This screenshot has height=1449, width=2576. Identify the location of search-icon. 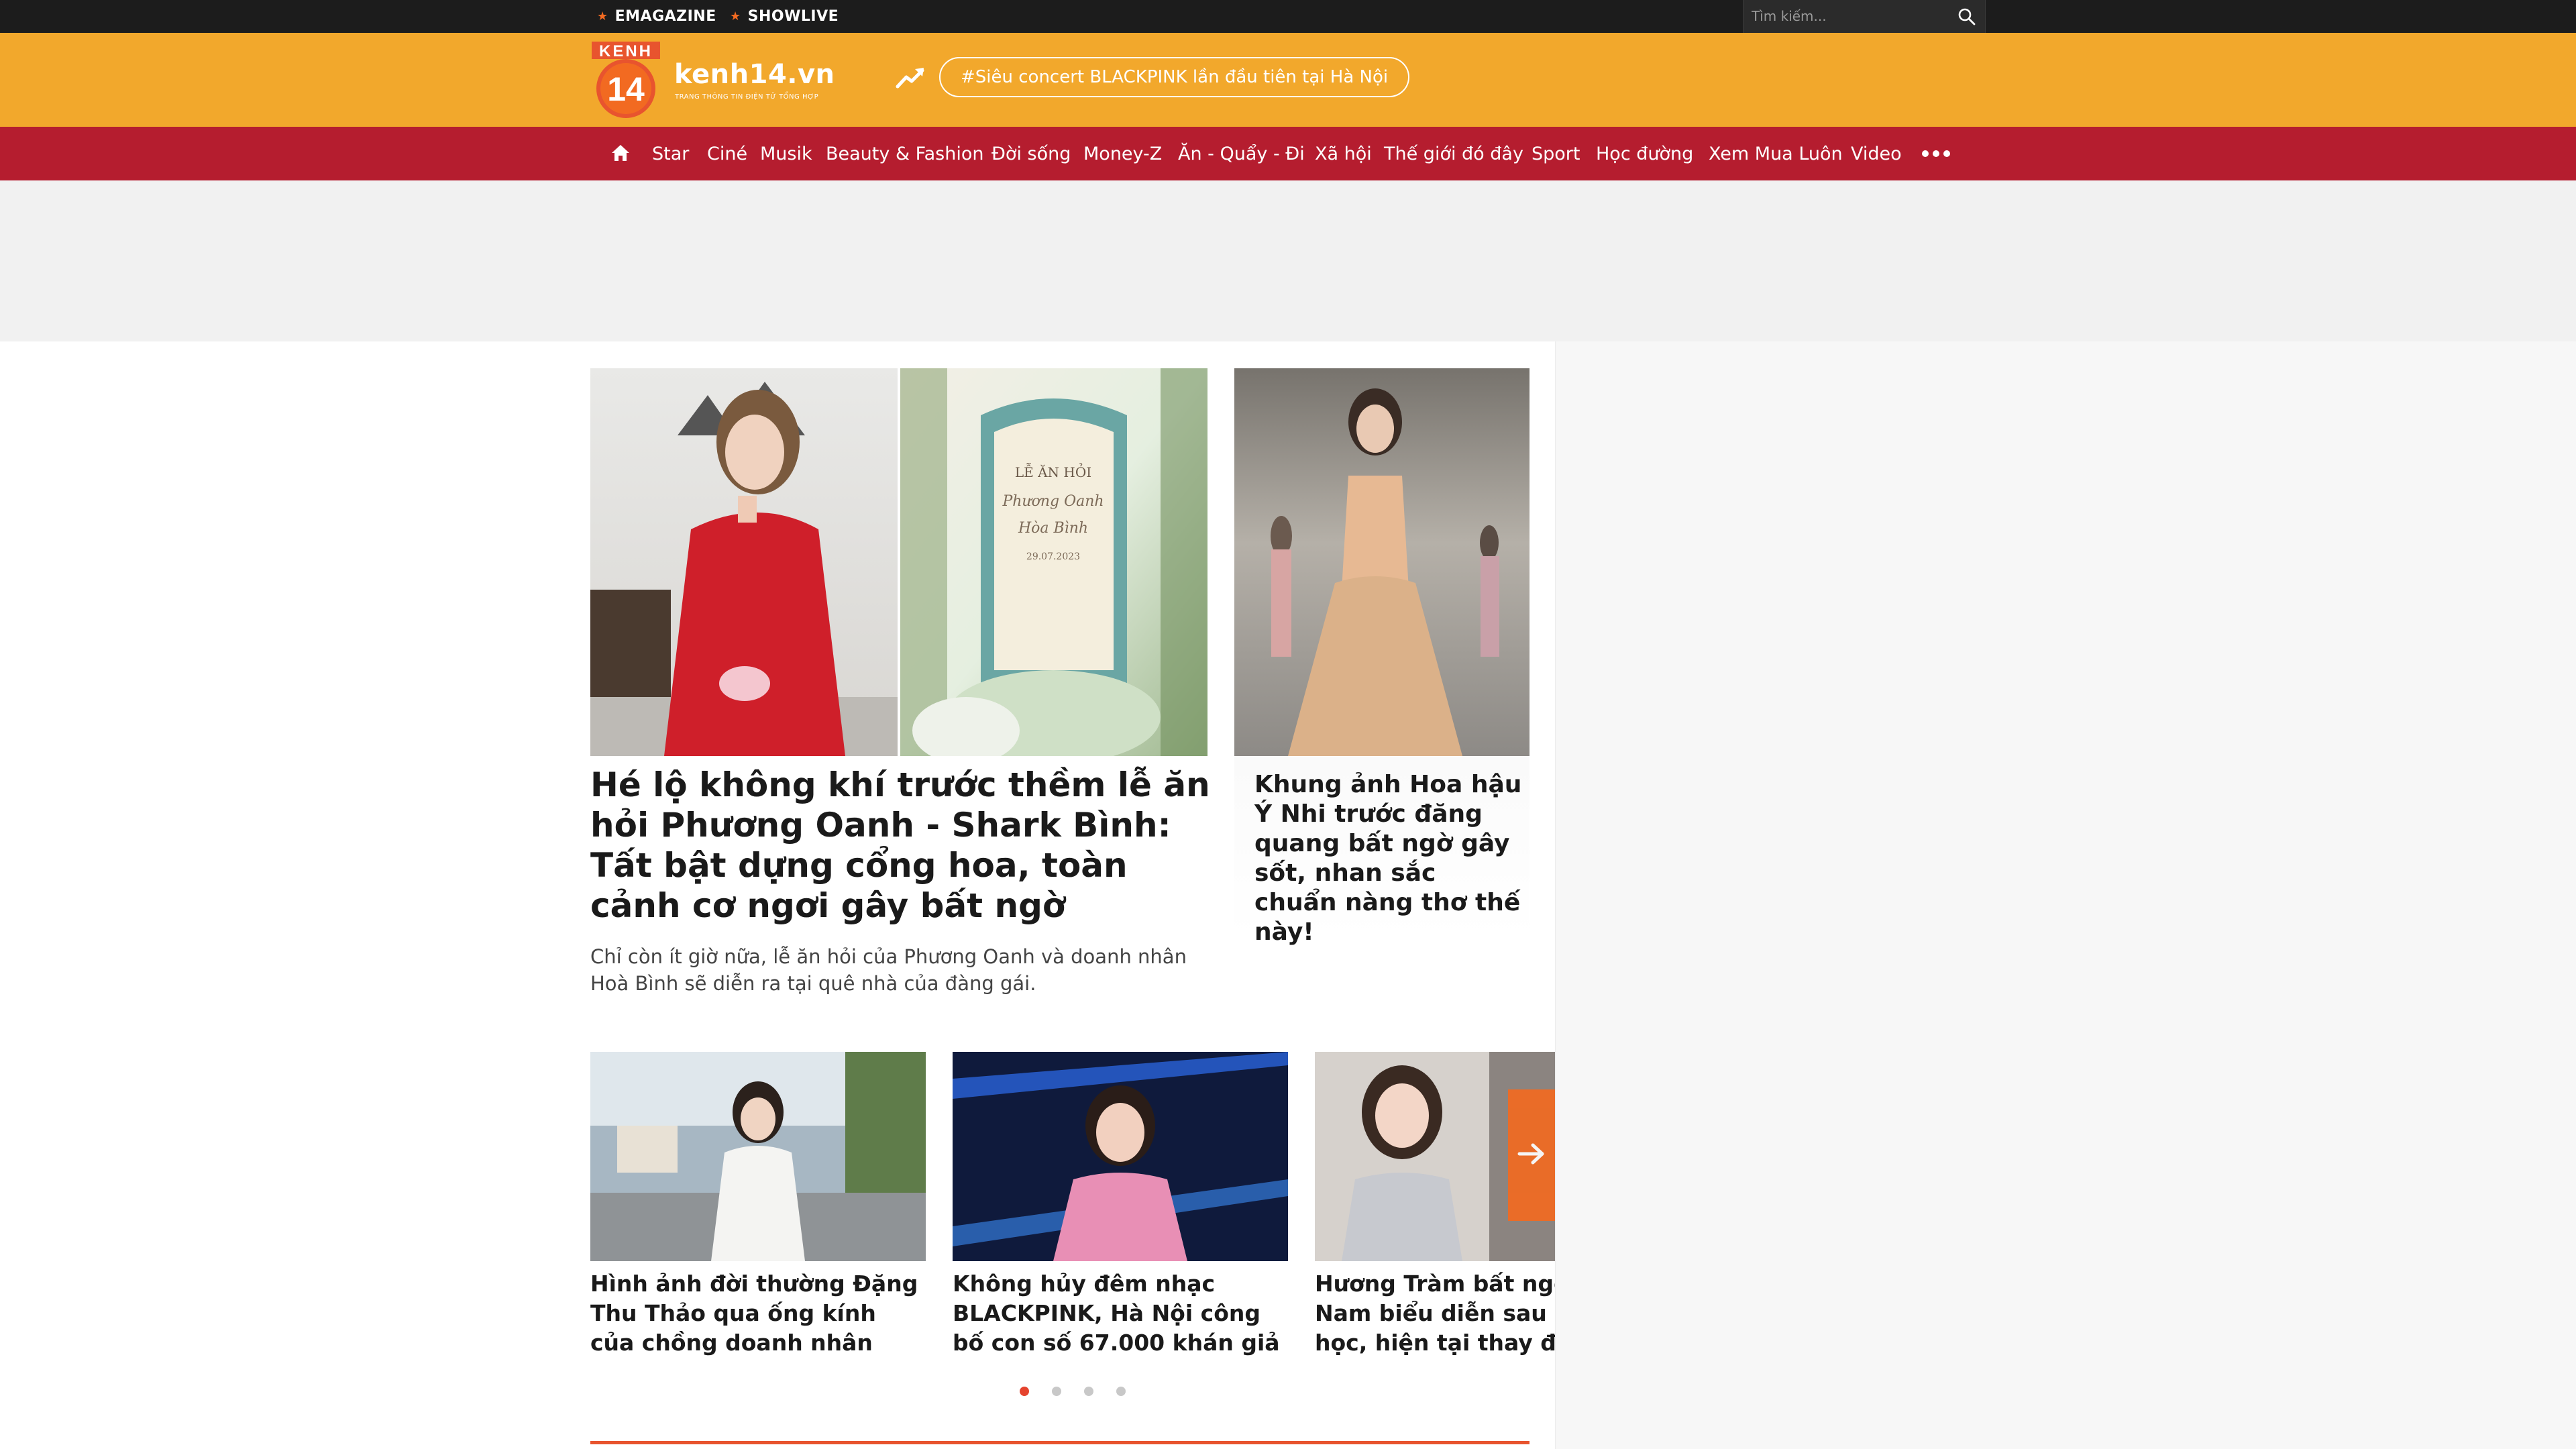
(1967, 17).